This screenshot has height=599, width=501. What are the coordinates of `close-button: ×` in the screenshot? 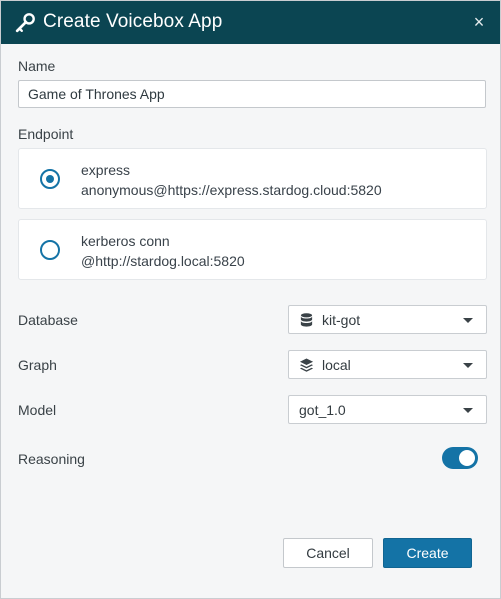 It's located at (479, 22).